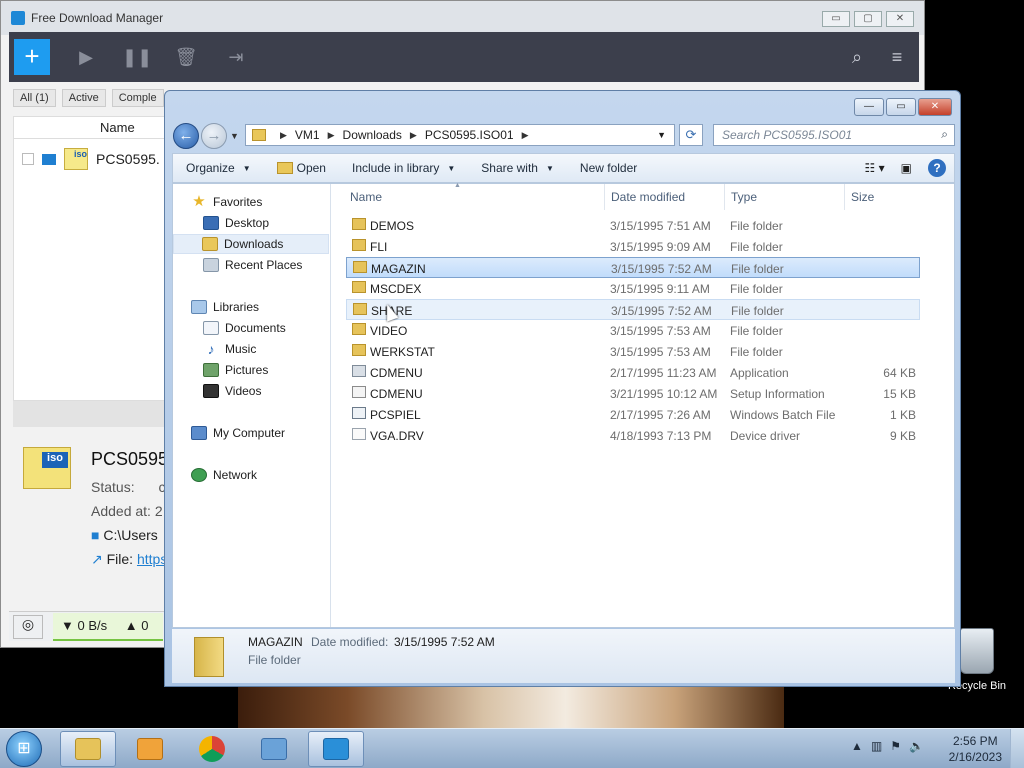 The height and width of the screenshot is (768, 1024). Describe the element at coordinates (744, 197) in the screenshot. I see `column-type: Type` at that location.